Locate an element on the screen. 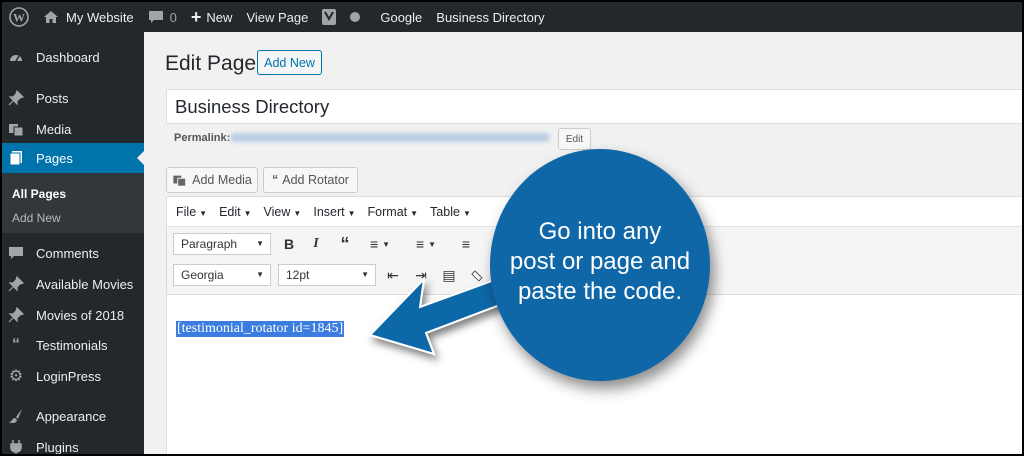 This screenshot has width=1024, height=456. callout-line: post or page and is located at coordinates (600, 261).